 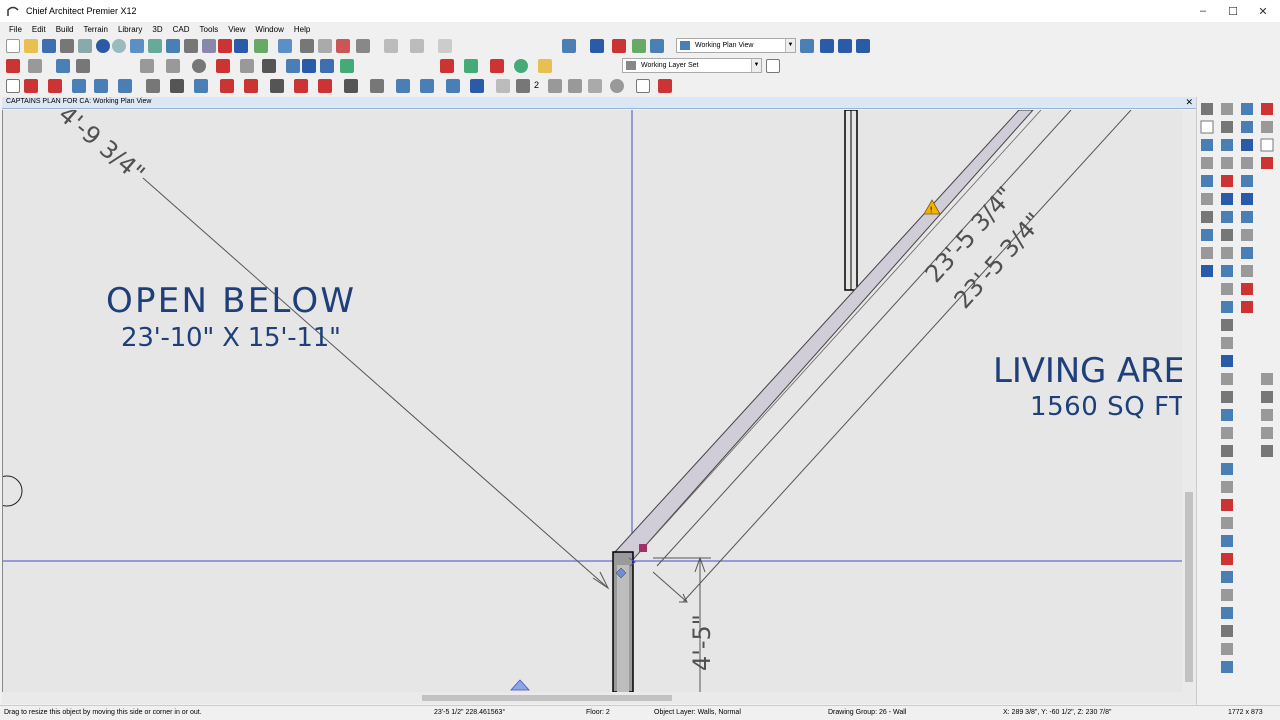 What do you see at coordinates (49, 46) in the screenshot?
I see `save-icon` at bounding box center [49, 46].